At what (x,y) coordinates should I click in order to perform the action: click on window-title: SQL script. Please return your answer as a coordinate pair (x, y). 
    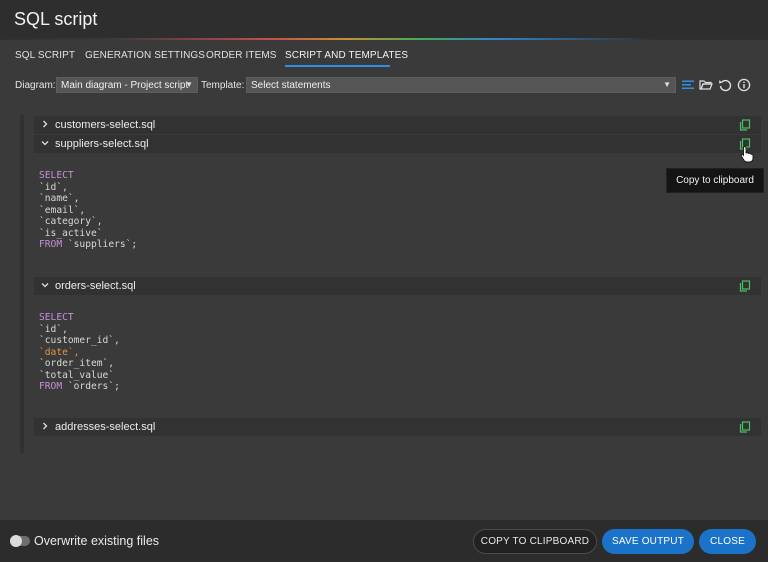
    Looking at the image, I should click on (56, 19).